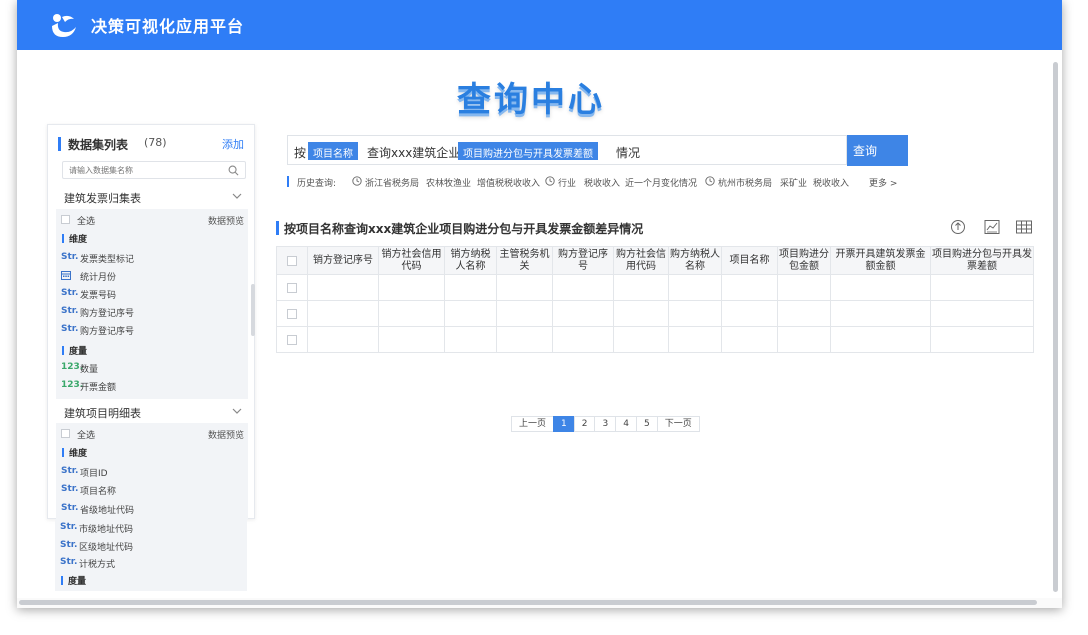 The image size is (1088, 635). What do you see at coordinates (524, 260) in the screenshot?
I see `column-header: 主管税务机关` at bounding box center [524, 260].